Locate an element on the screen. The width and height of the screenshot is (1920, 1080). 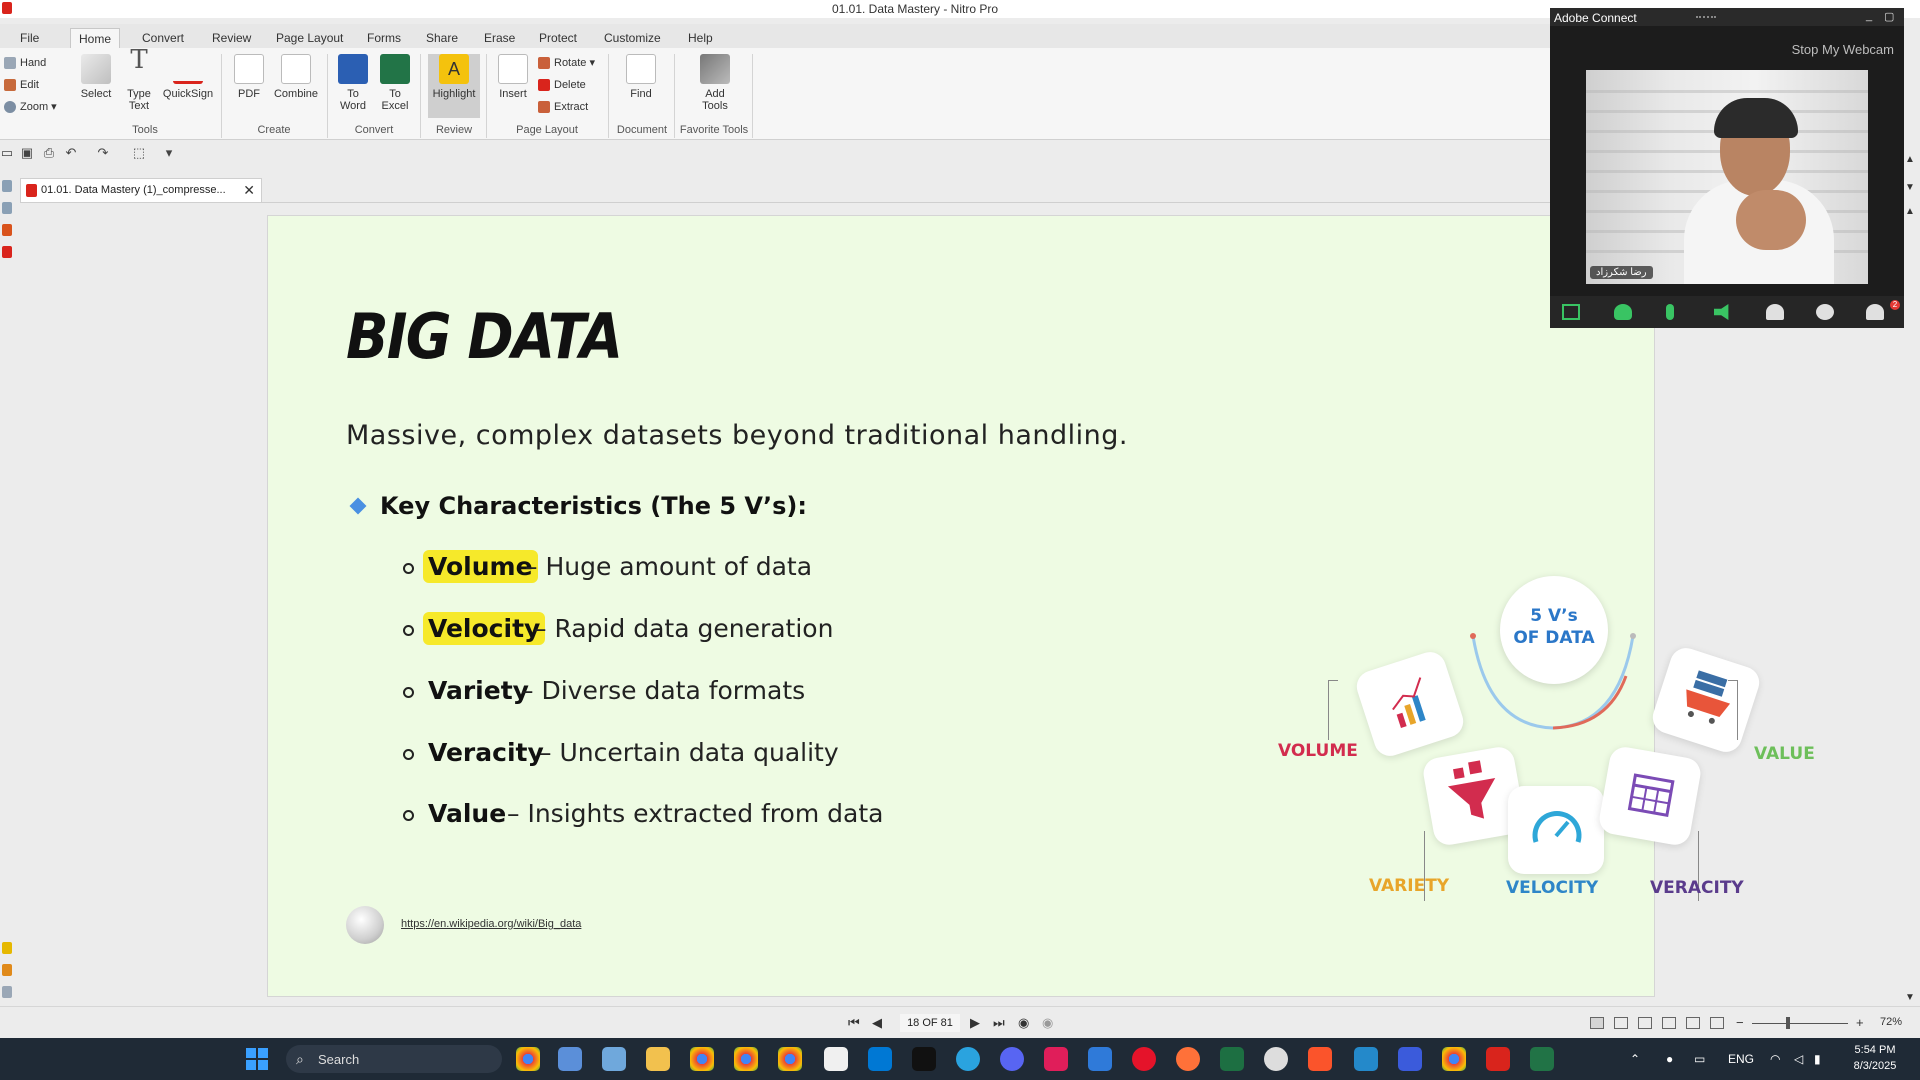
task-view-icon is located at coordinates (570, 1059).